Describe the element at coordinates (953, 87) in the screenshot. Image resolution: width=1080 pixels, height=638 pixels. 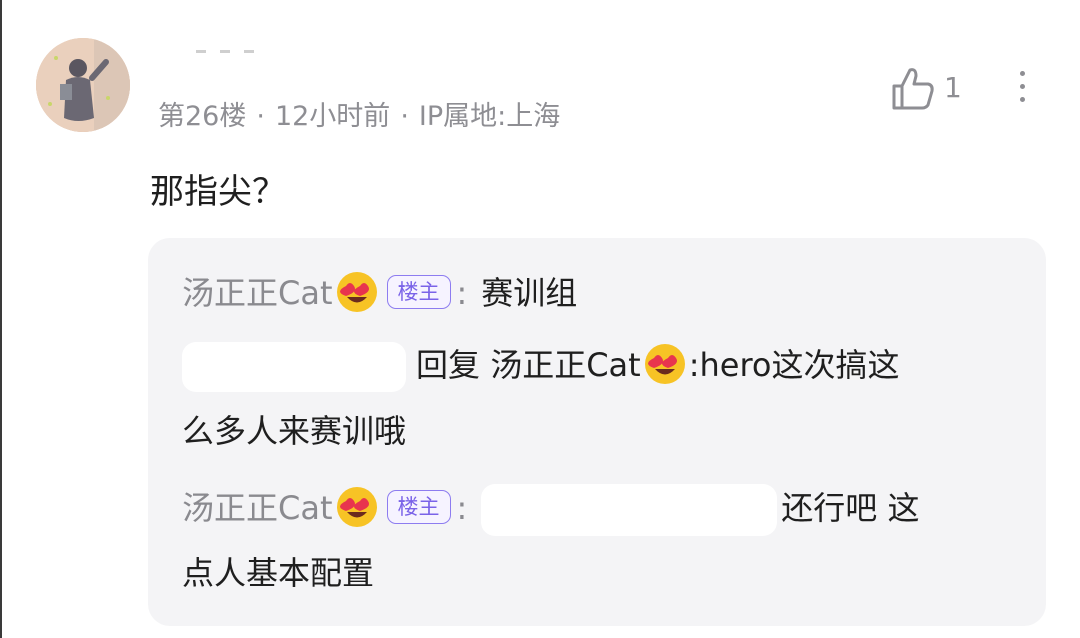
I see `like-count: 1` at that location.